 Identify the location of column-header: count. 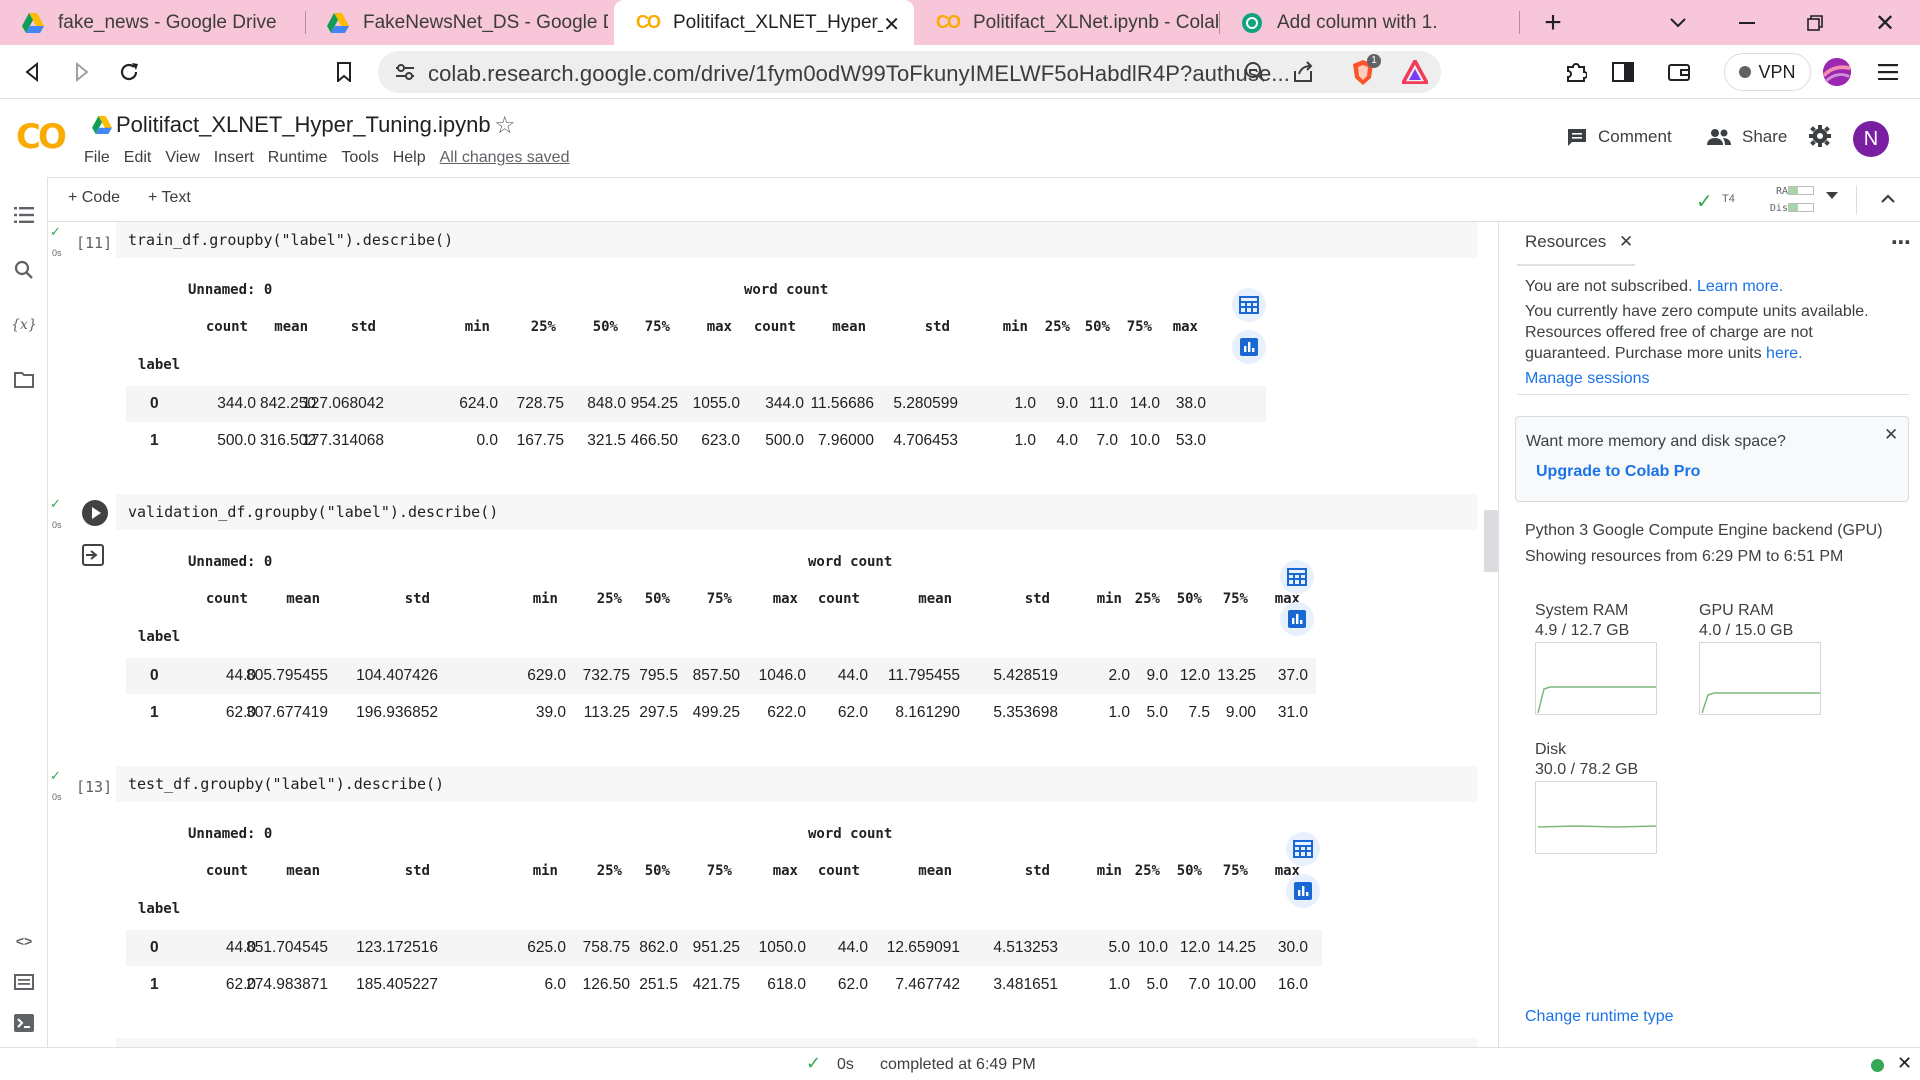
(226, 871).